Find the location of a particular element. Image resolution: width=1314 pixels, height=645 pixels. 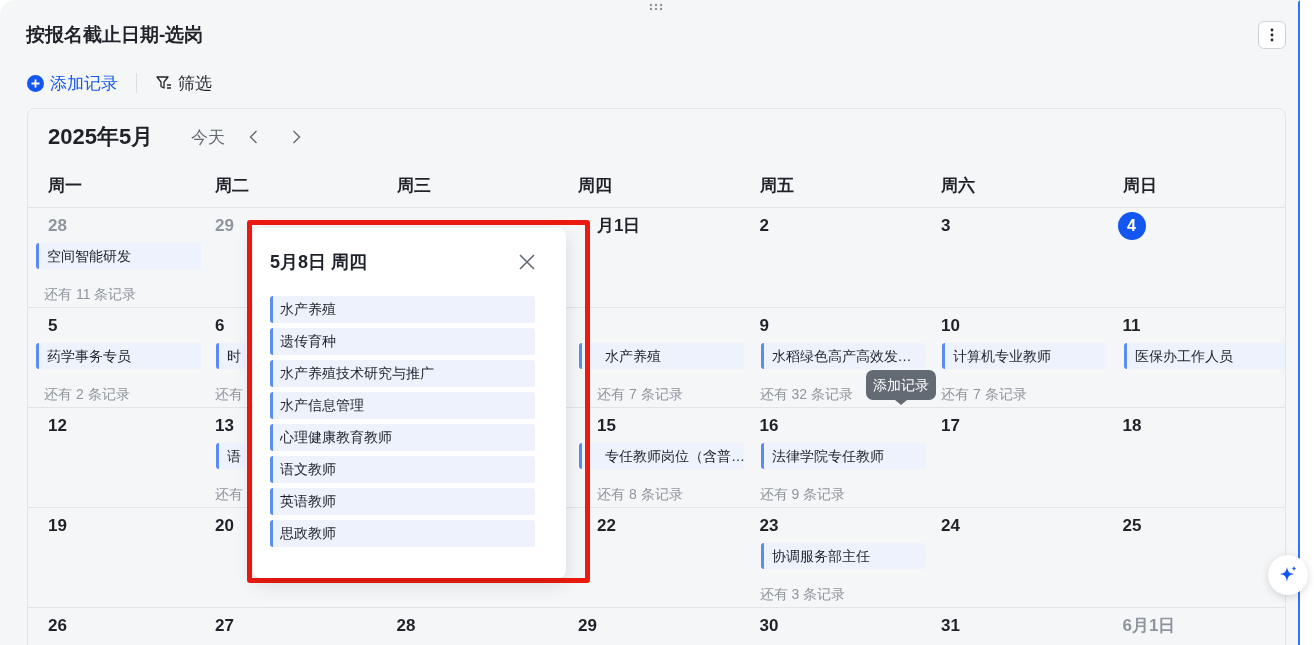

weekday-header: 周六 is located at coordinates (958, 186).